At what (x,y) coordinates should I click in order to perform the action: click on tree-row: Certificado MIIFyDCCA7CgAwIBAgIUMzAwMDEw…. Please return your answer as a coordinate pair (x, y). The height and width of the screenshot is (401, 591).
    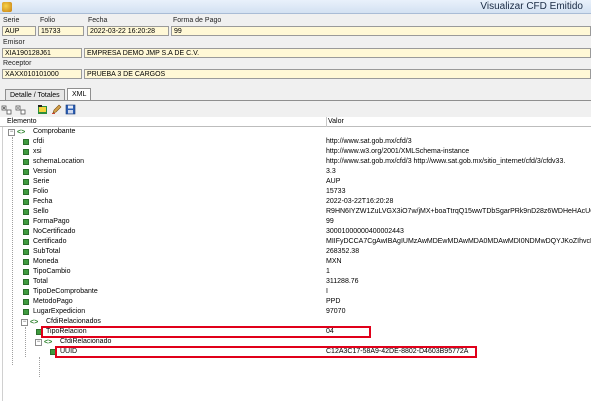
    Looking at the image, I should click on (295, 242).